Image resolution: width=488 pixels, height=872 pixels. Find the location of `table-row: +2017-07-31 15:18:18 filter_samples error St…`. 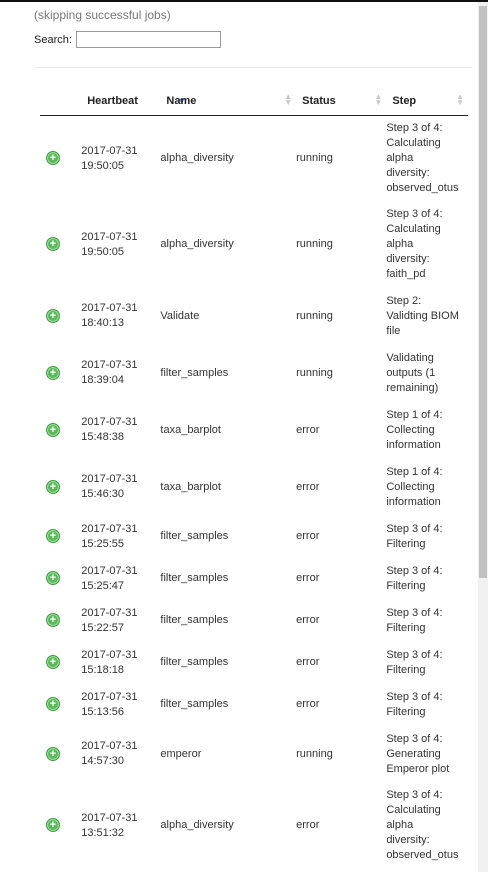

table-row: +2017-07-31 15:18:18 filter_samples error St… is located at coordinates (254, 663).